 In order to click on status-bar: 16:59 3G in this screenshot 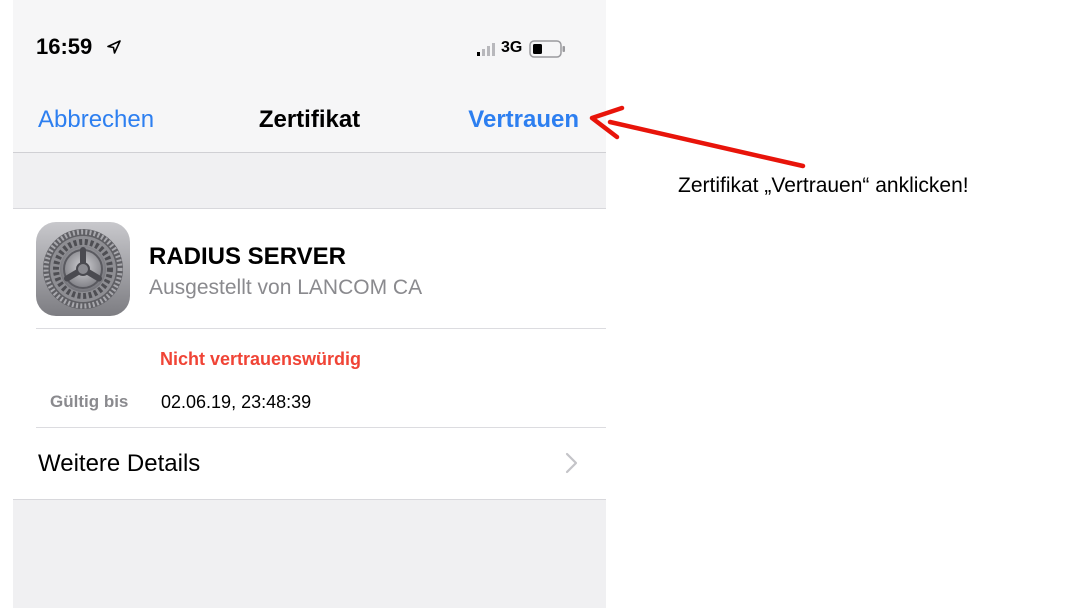, I will do `click(309, 39)`.